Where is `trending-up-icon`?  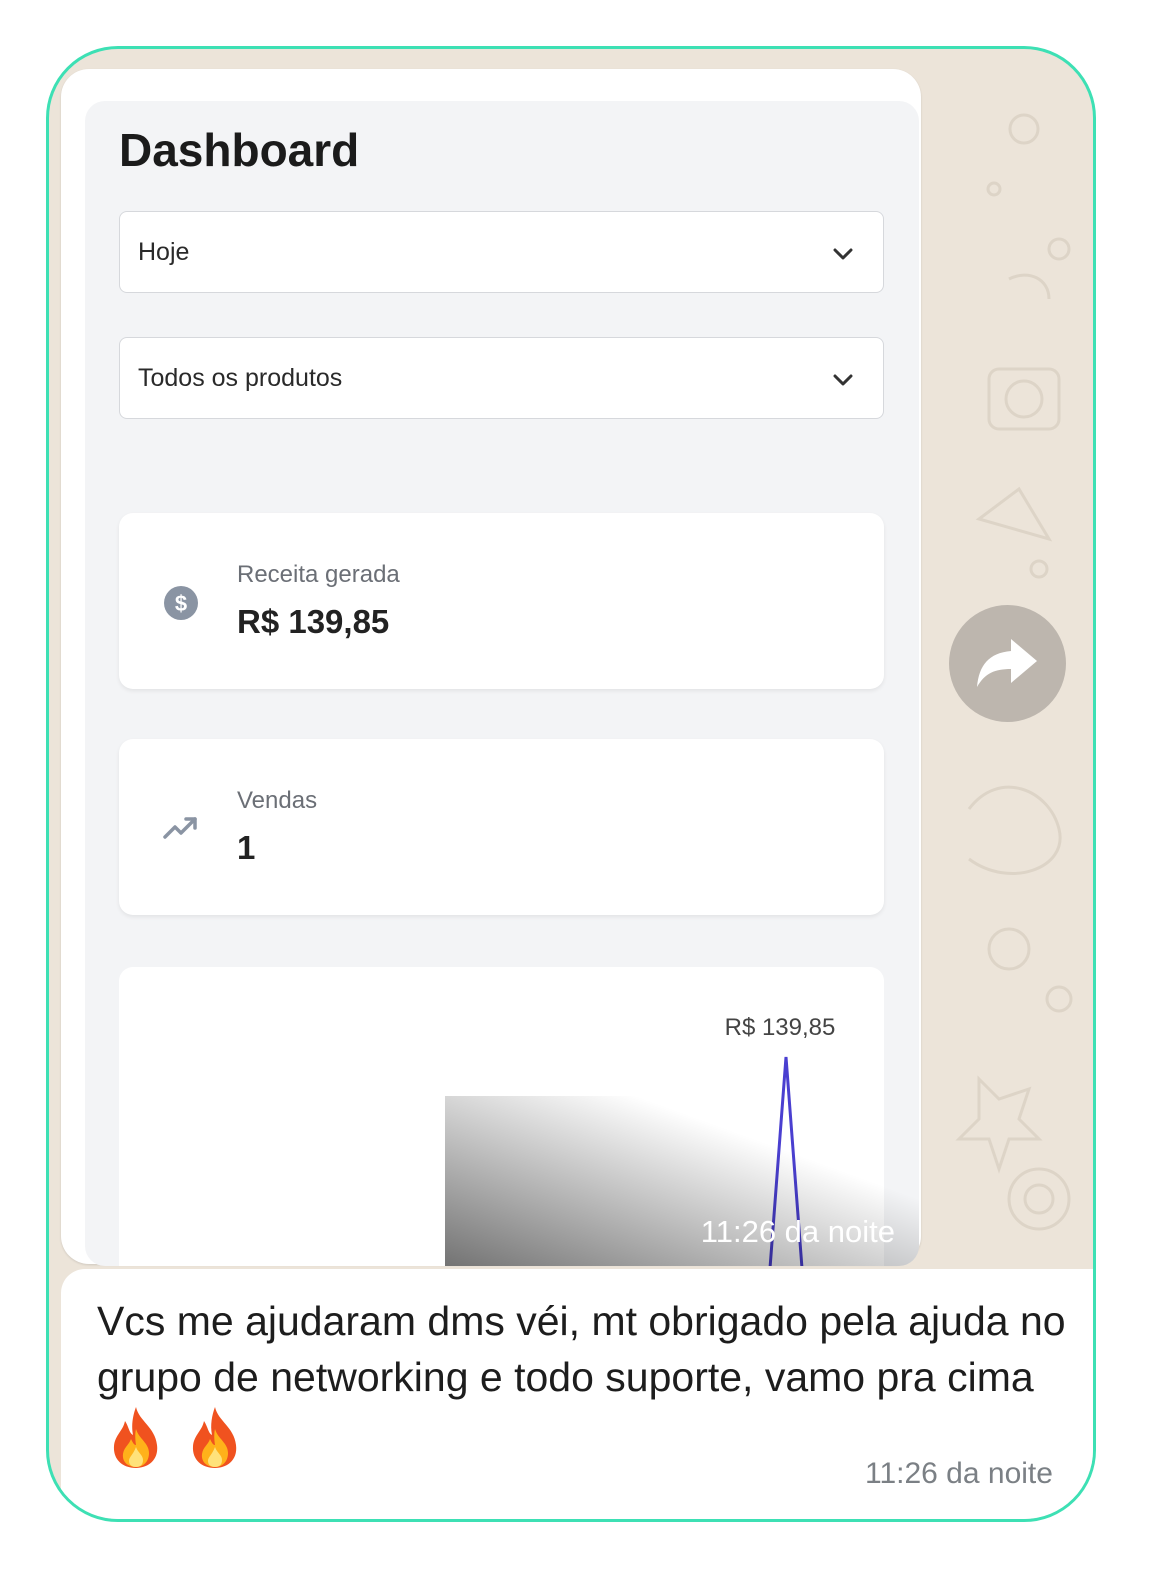 trending-up-icon is located at coordinates (180, 828).